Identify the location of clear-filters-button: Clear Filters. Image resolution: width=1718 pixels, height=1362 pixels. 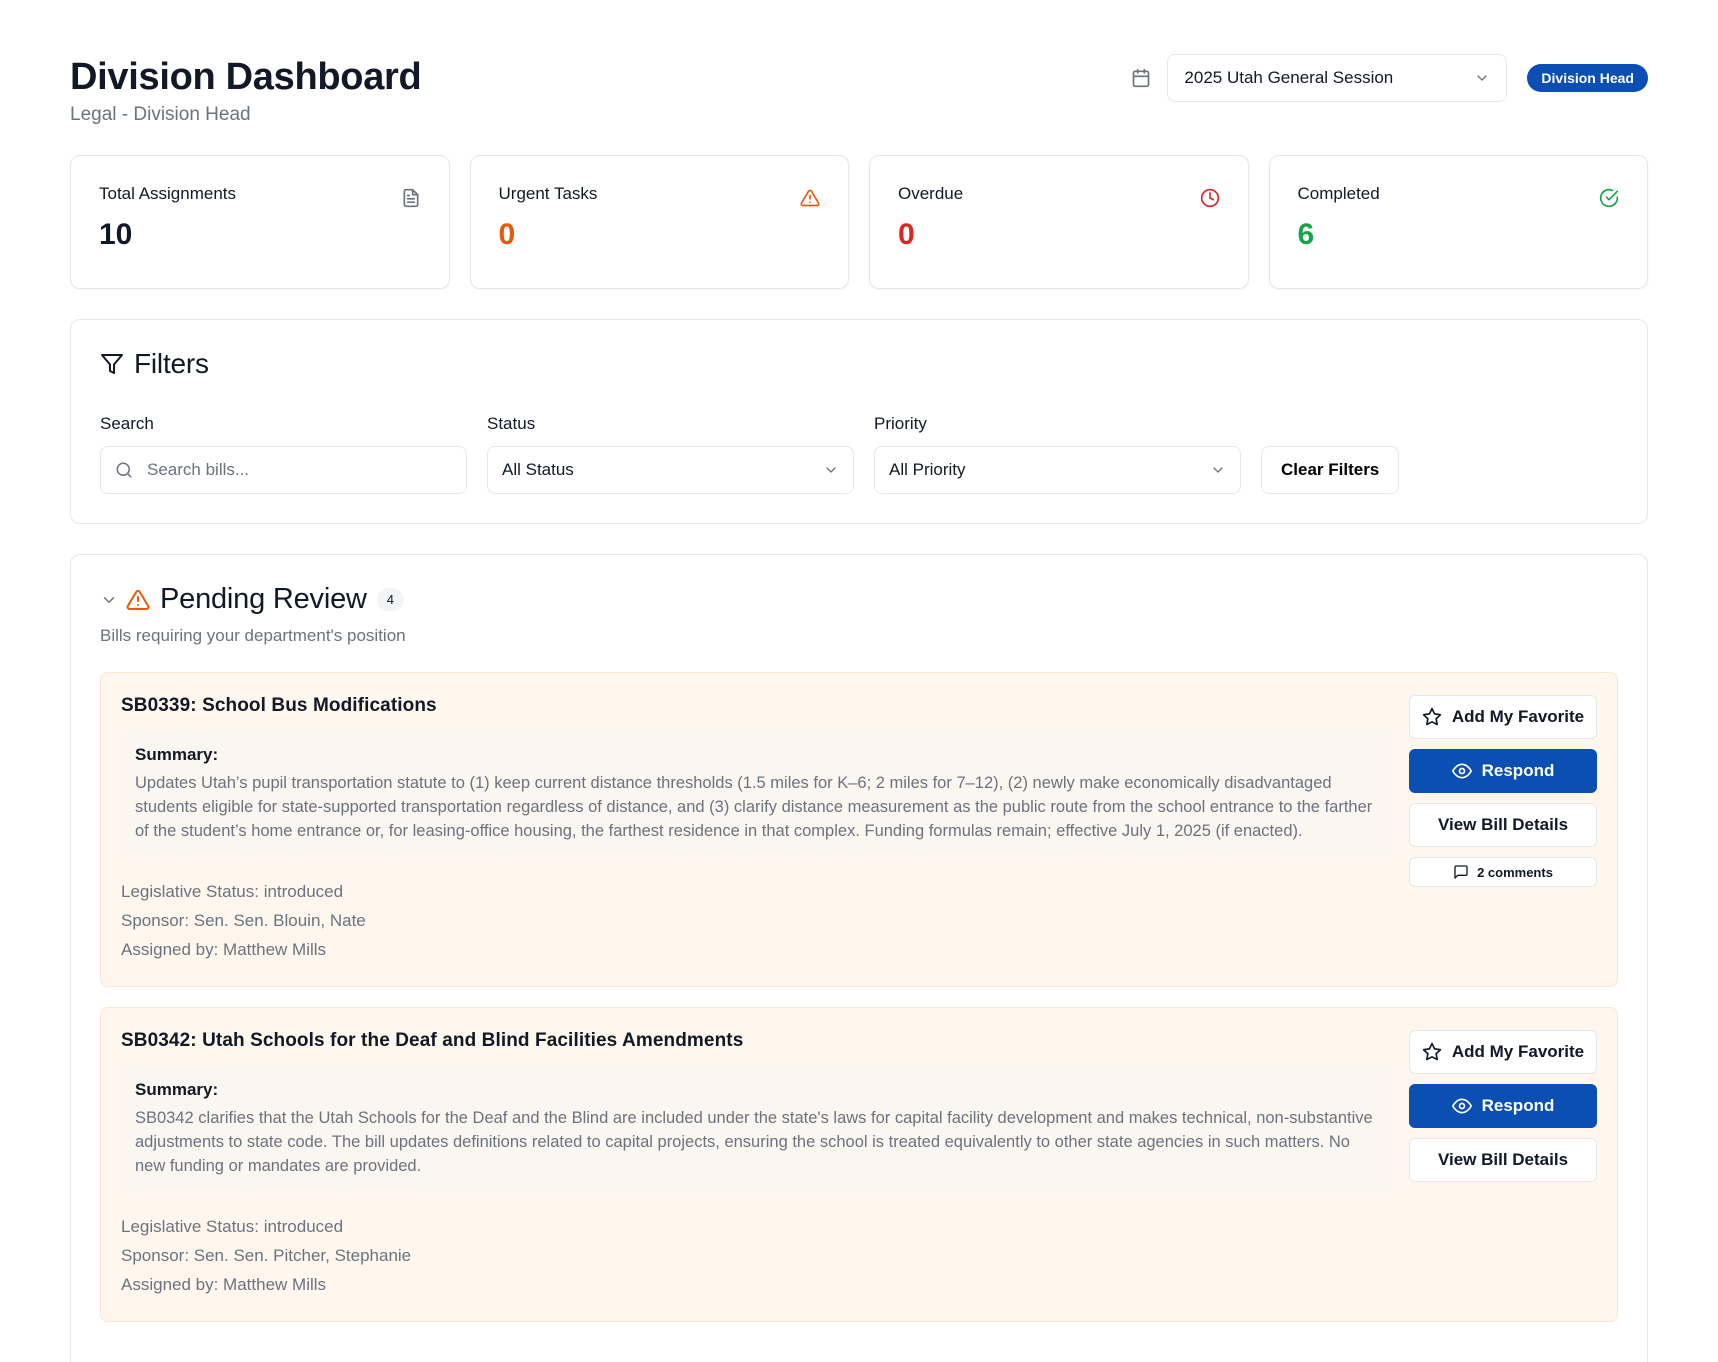
(1330, 470).